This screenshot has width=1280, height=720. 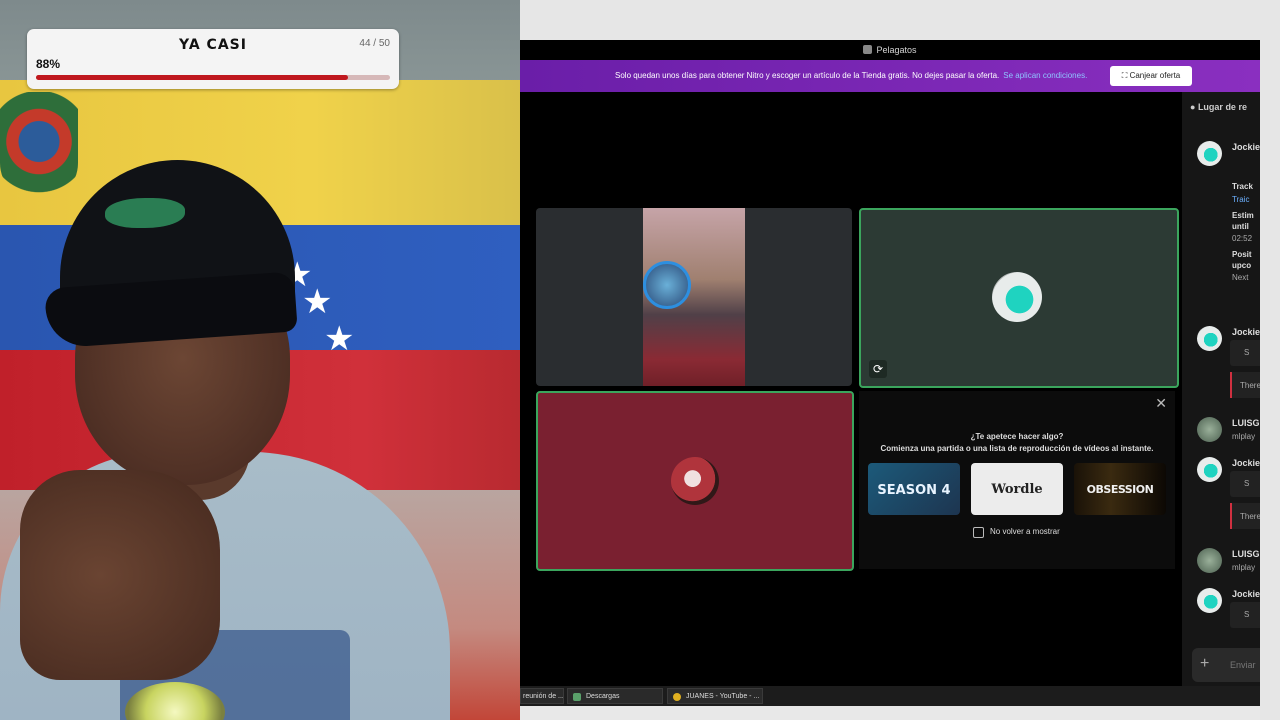 I want to click on goal-progress-card: YA CASI 44 / 50 88%, so click(x=213, y=59).